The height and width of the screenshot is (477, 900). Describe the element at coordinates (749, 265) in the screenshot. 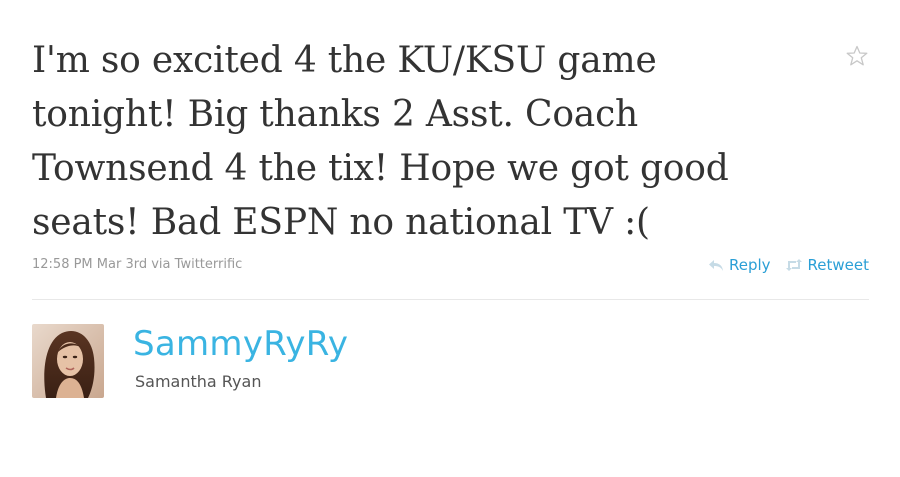

I see `reply-label: Reply` at that location.